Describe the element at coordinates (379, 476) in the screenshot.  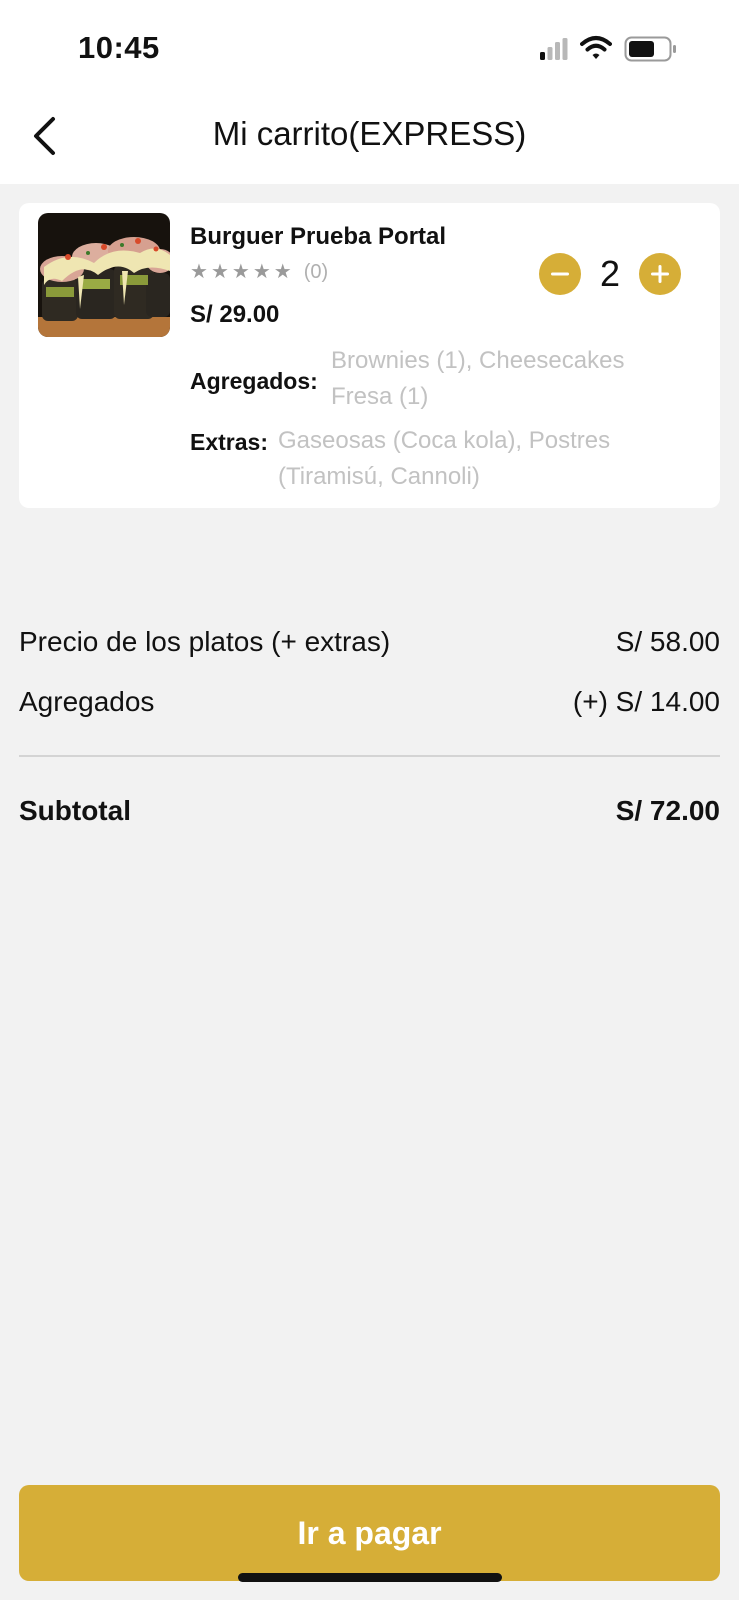
I see `extras-value-line2: (Tiramisú, Cannoli)` at that location.